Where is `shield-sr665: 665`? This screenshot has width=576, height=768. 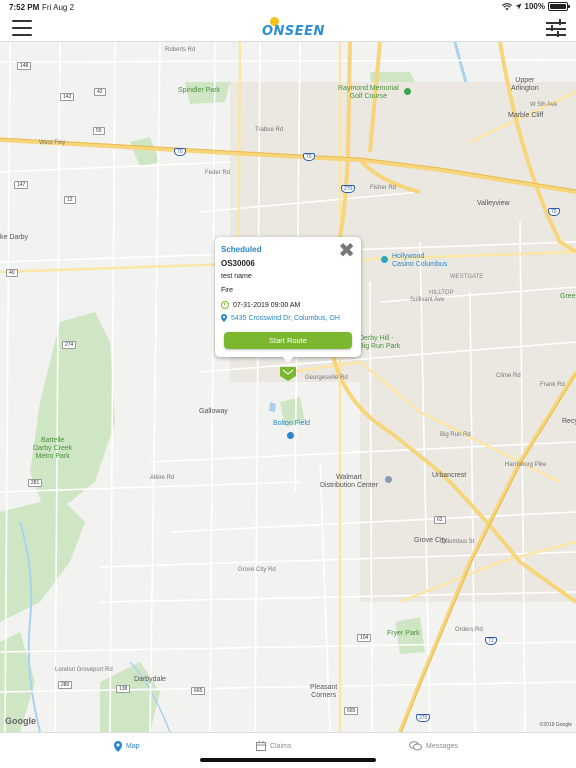
shield-sr665: 665 is located at coordinates (198, 691).